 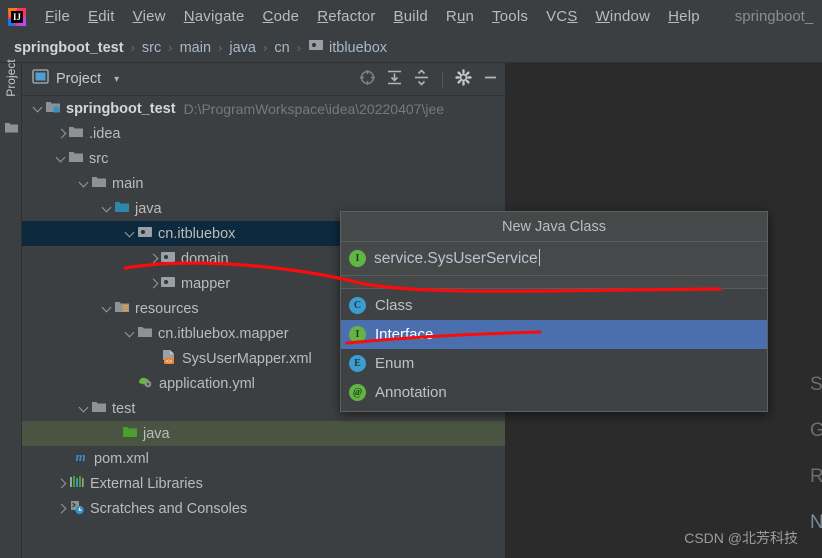 I want to click on breadcrumb-item-itbluebox: itbluebox, so click(x=358, y=48).